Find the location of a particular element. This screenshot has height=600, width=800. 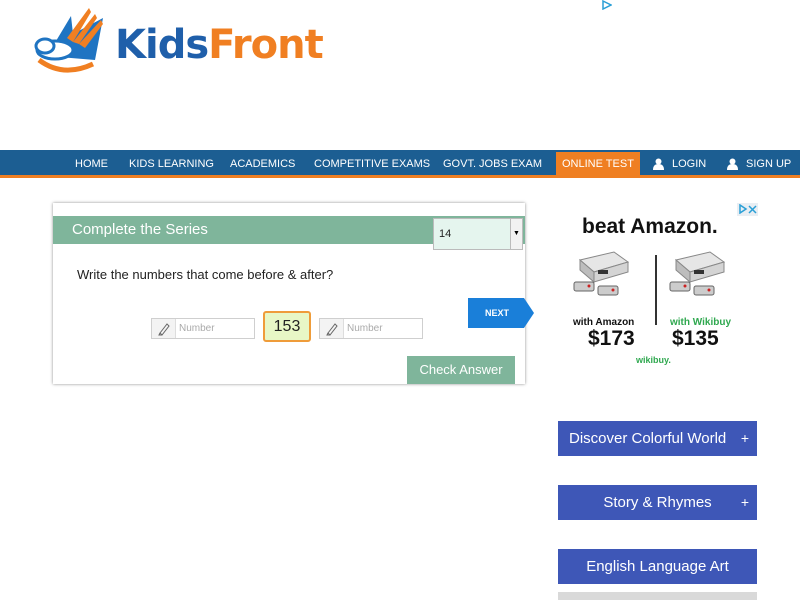

side-button-label: English Language Art is located at coordinates (657, 566).